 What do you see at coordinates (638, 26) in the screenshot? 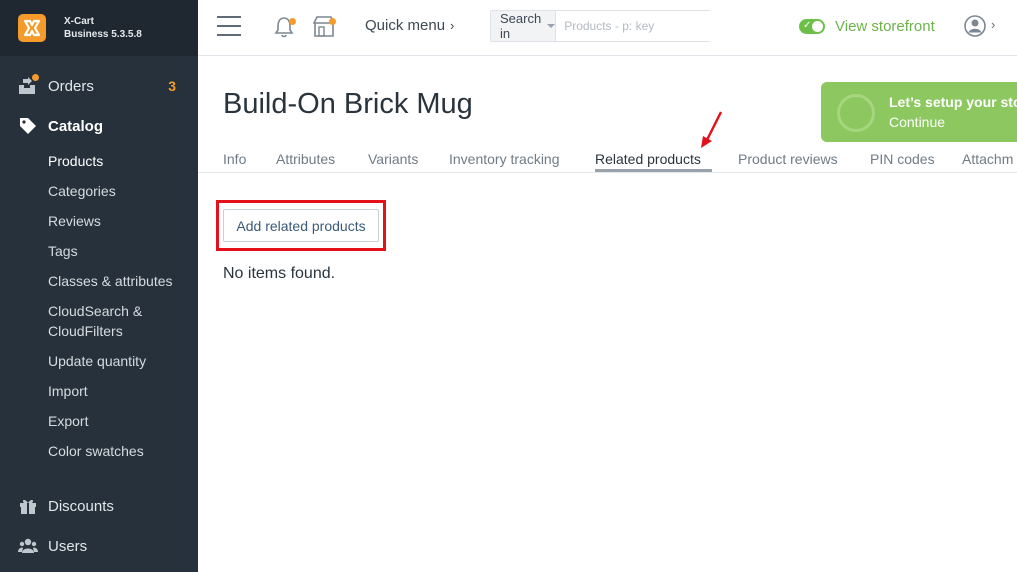
I see `search-input` at bounding box center [638, 26].